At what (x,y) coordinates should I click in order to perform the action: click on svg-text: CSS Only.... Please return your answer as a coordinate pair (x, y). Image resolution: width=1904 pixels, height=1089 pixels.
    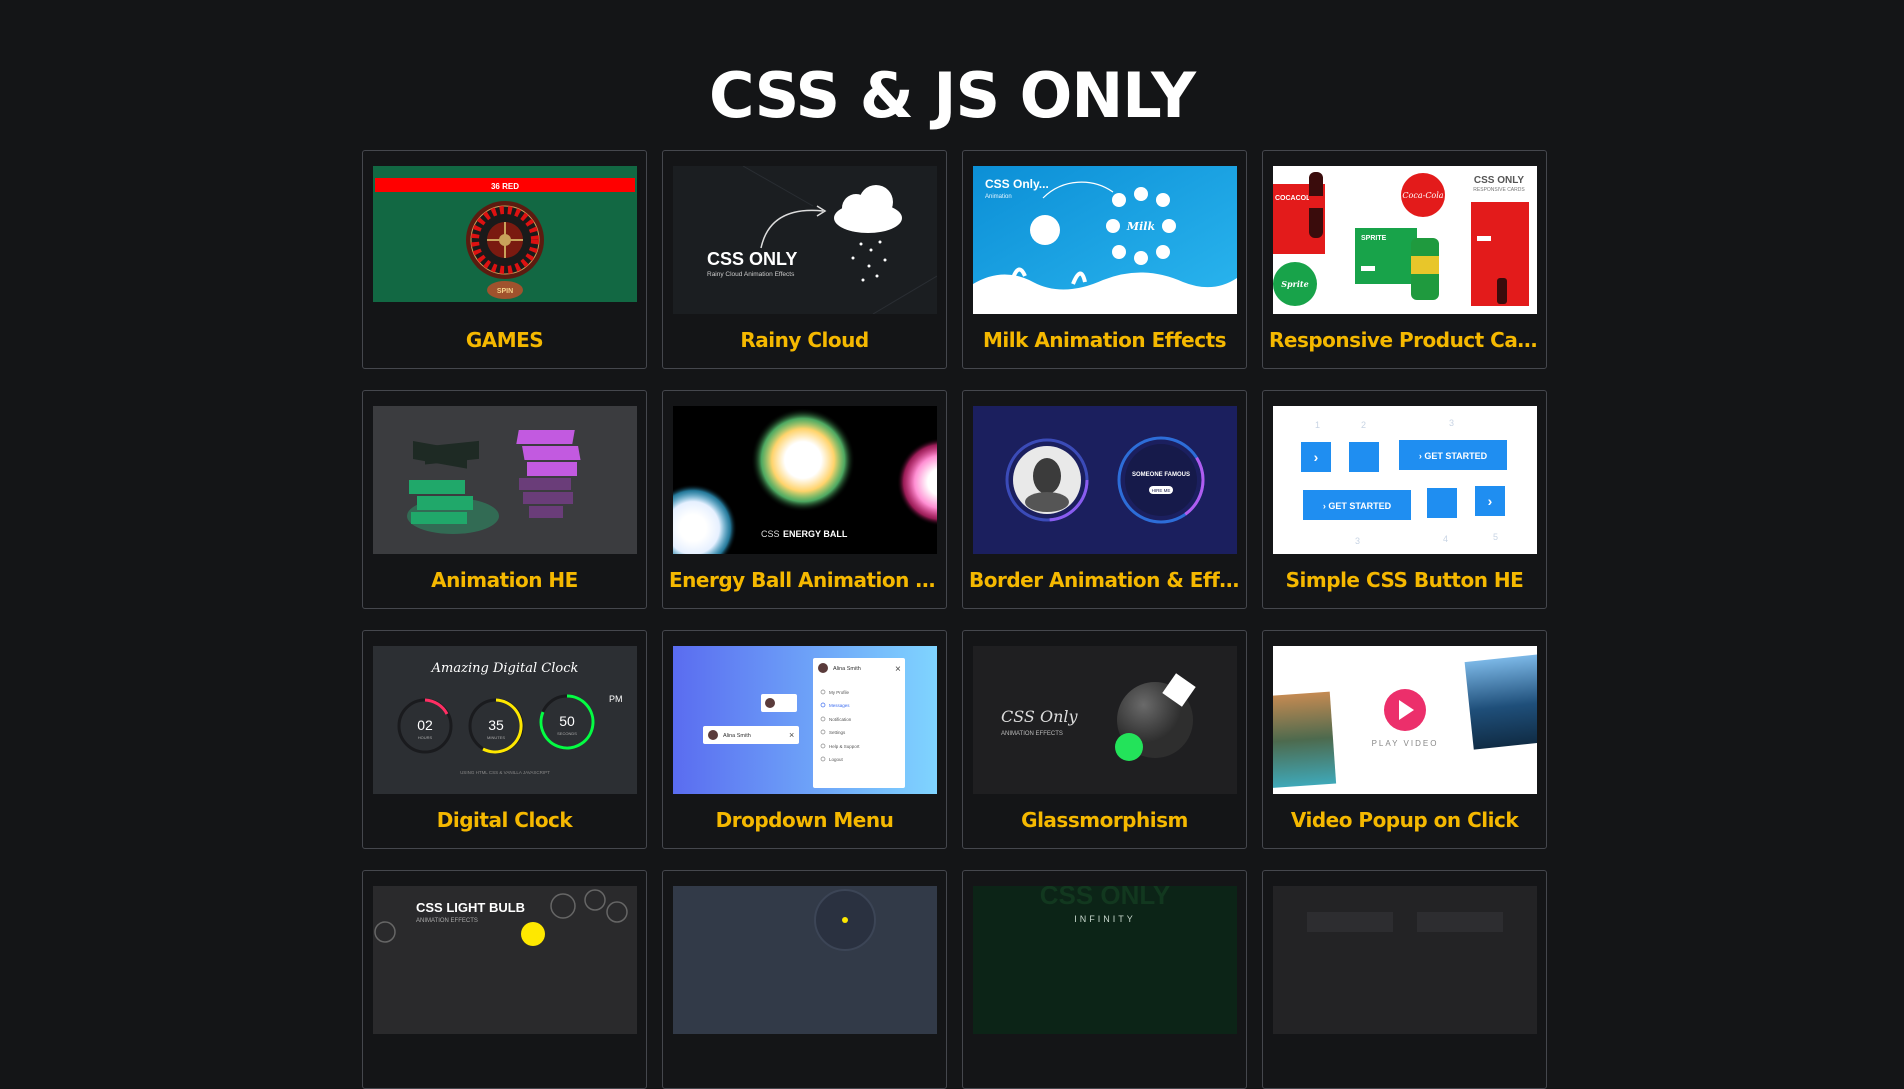
    Looking at the image, I should click on (1017, 184).